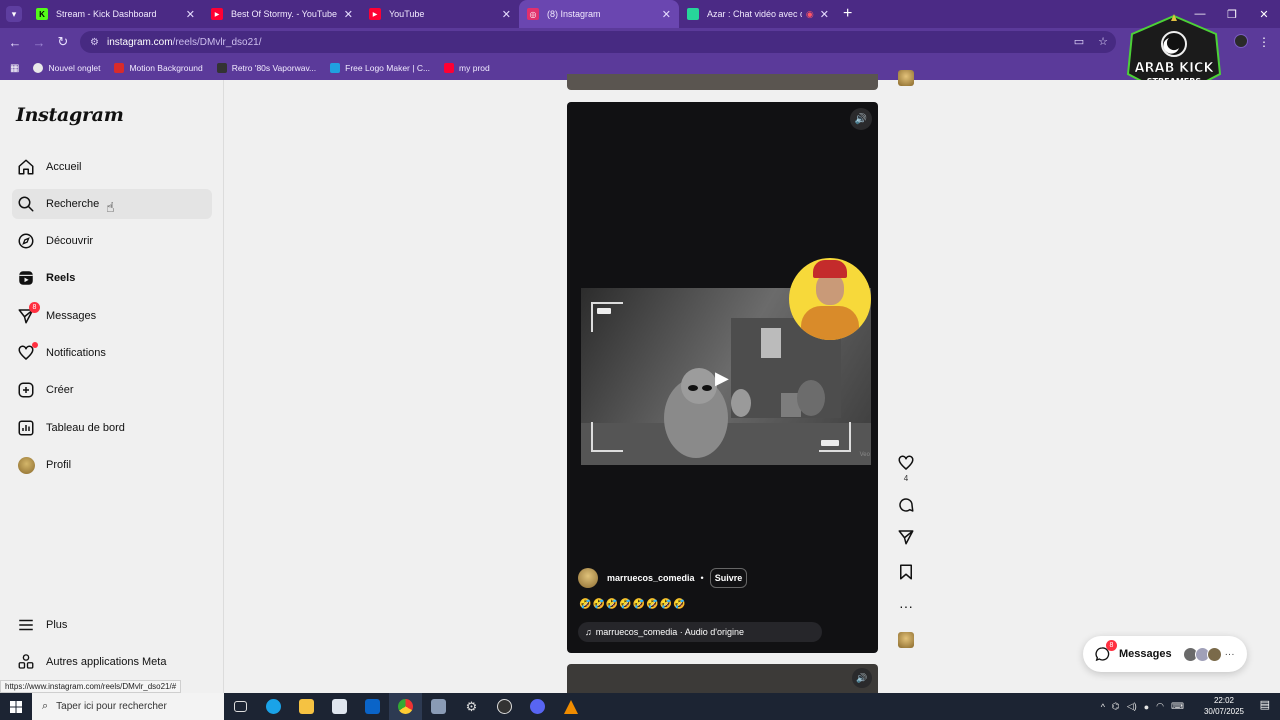  I want to click on more-options-icon: ···, so click(906, 606).